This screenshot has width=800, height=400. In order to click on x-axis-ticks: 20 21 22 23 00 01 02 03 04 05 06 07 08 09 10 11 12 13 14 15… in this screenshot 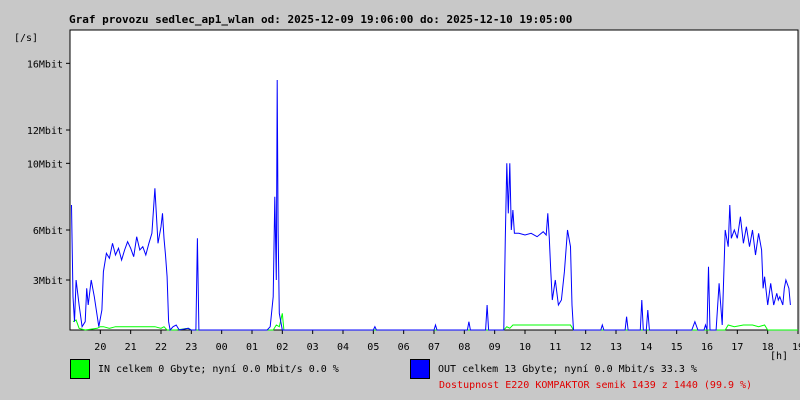, I will do `click(447, 341)`.